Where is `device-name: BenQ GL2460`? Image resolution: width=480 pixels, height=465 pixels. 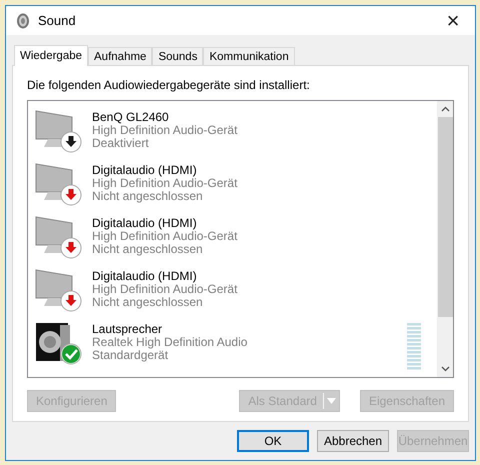
device-name: BenQ GL2460 is located at coordinates (131, 117).